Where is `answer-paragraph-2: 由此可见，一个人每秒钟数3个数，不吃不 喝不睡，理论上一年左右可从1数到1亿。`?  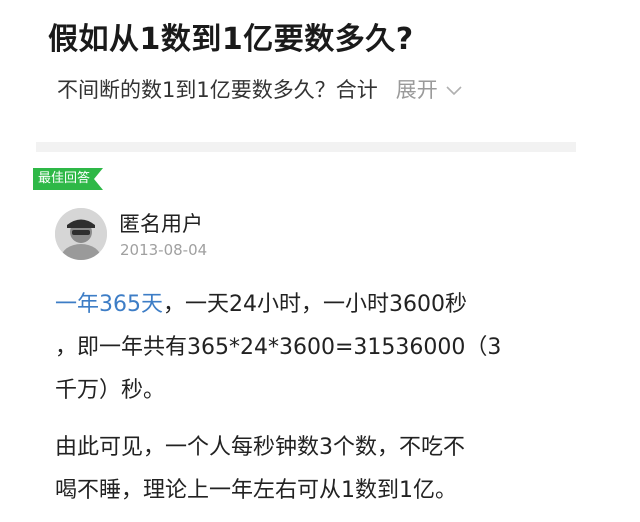 answer-paragraph-2: 由此可见，一个人每秒钟数3个数，不吃不 喝不睡，理论上一年左右可从1数到1亿。 is located at coordinates (315, 469).